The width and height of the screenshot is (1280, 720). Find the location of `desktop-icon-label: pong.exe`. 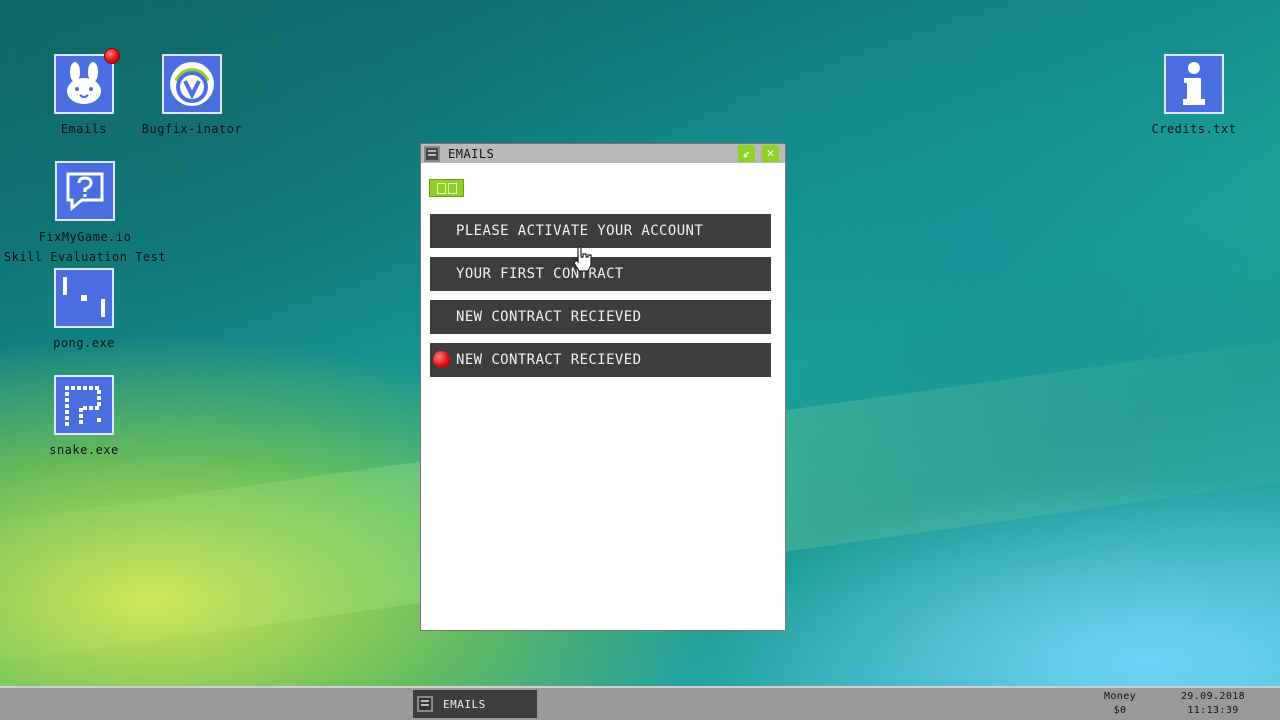

desktop-icon-label: pong.exe is located at coordinates (84, 343).